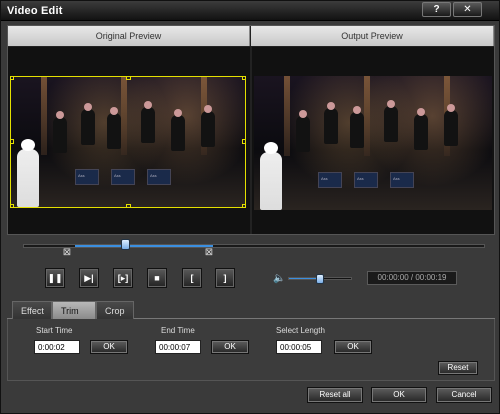  Describe the element at coordinates (243, 78) in the screenshot. I see `crop-handle-top-right` at that location.